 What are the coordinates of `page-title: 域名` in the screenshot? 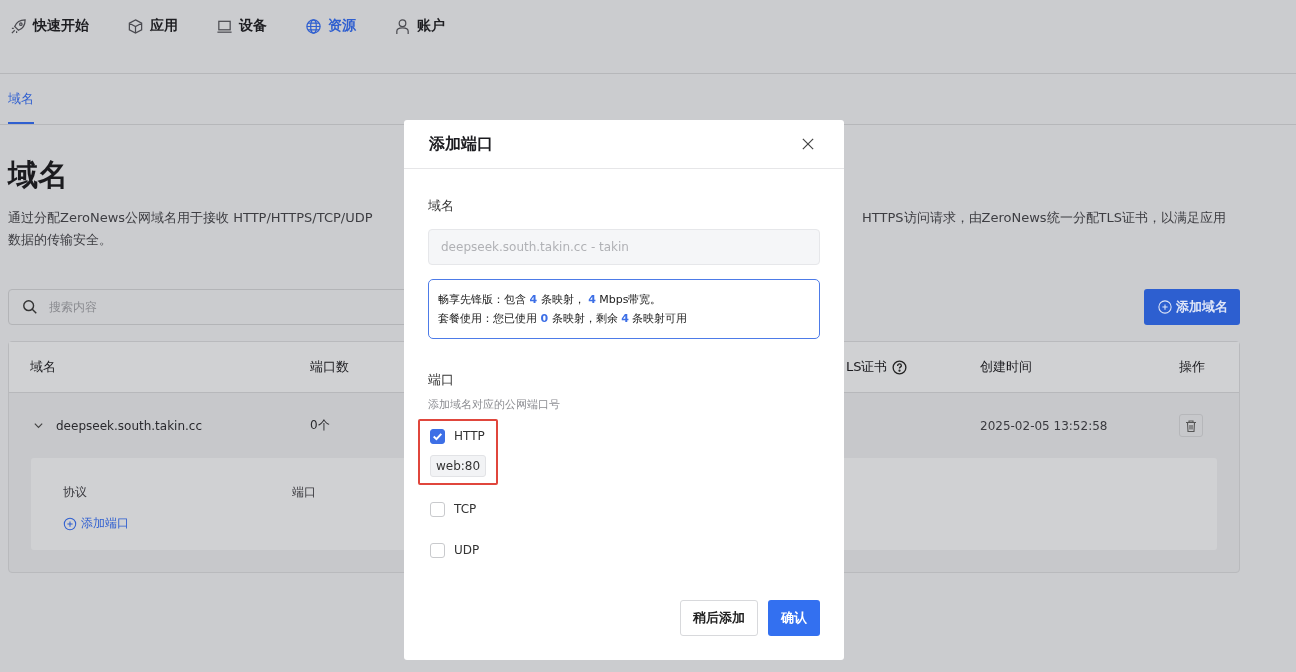 It's located at (38, 175).